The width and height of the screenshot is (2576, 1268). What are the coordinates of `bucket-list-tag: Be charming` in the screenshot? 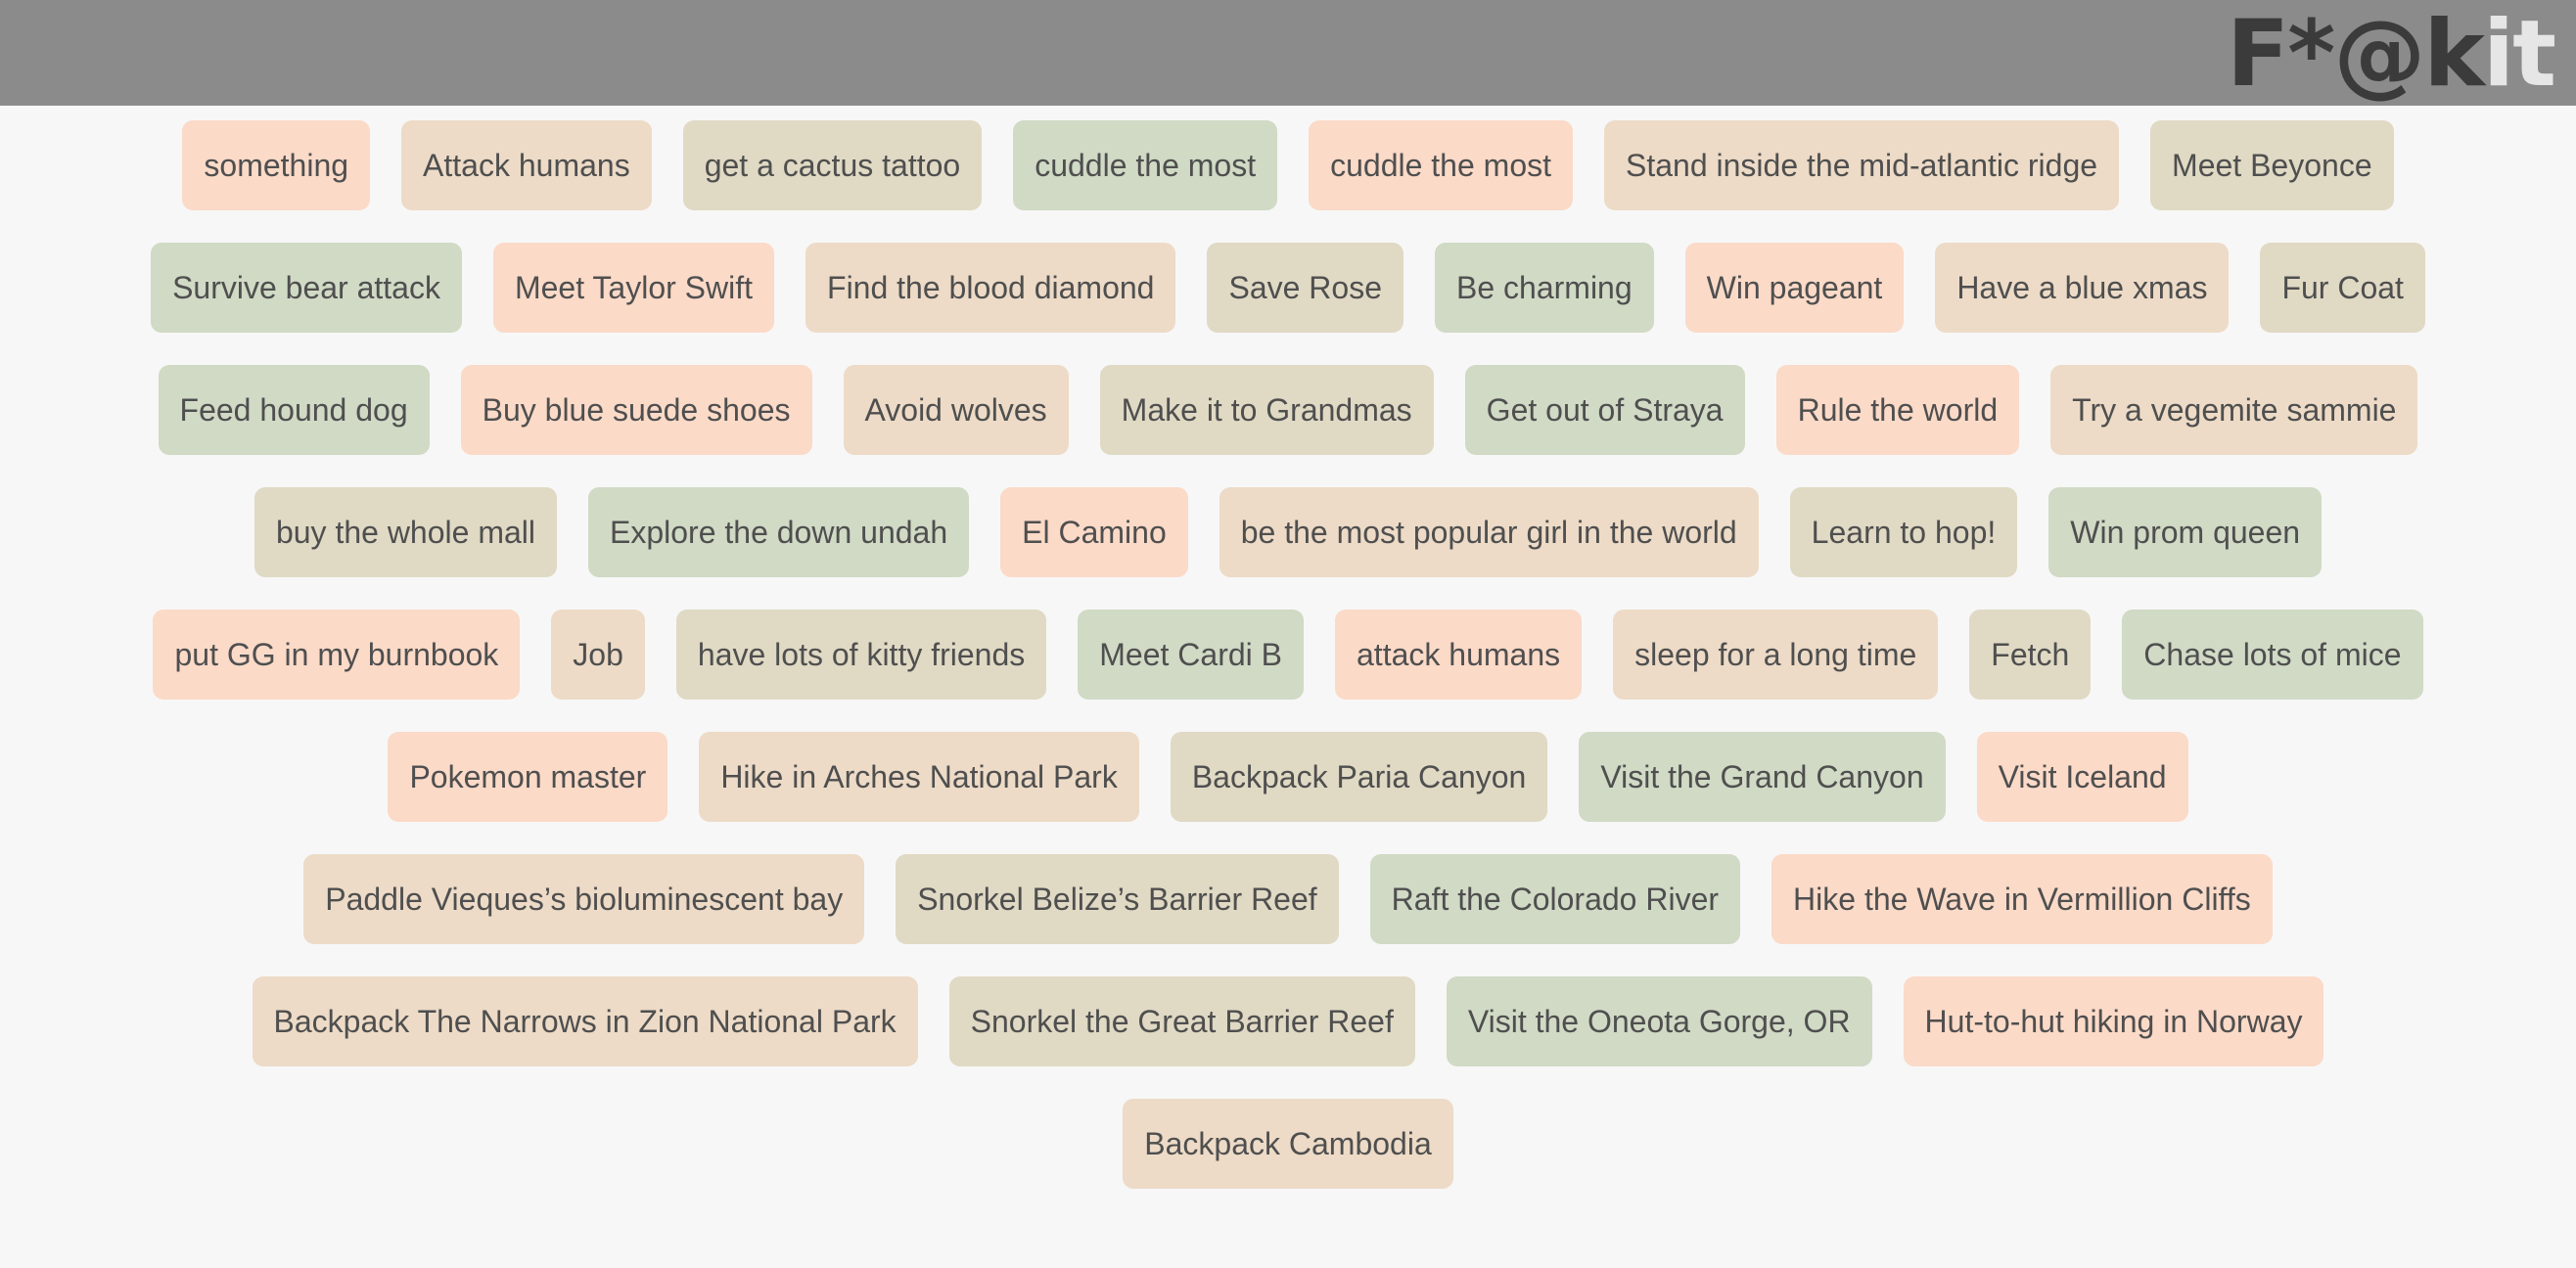 It's located at (1545, 288).